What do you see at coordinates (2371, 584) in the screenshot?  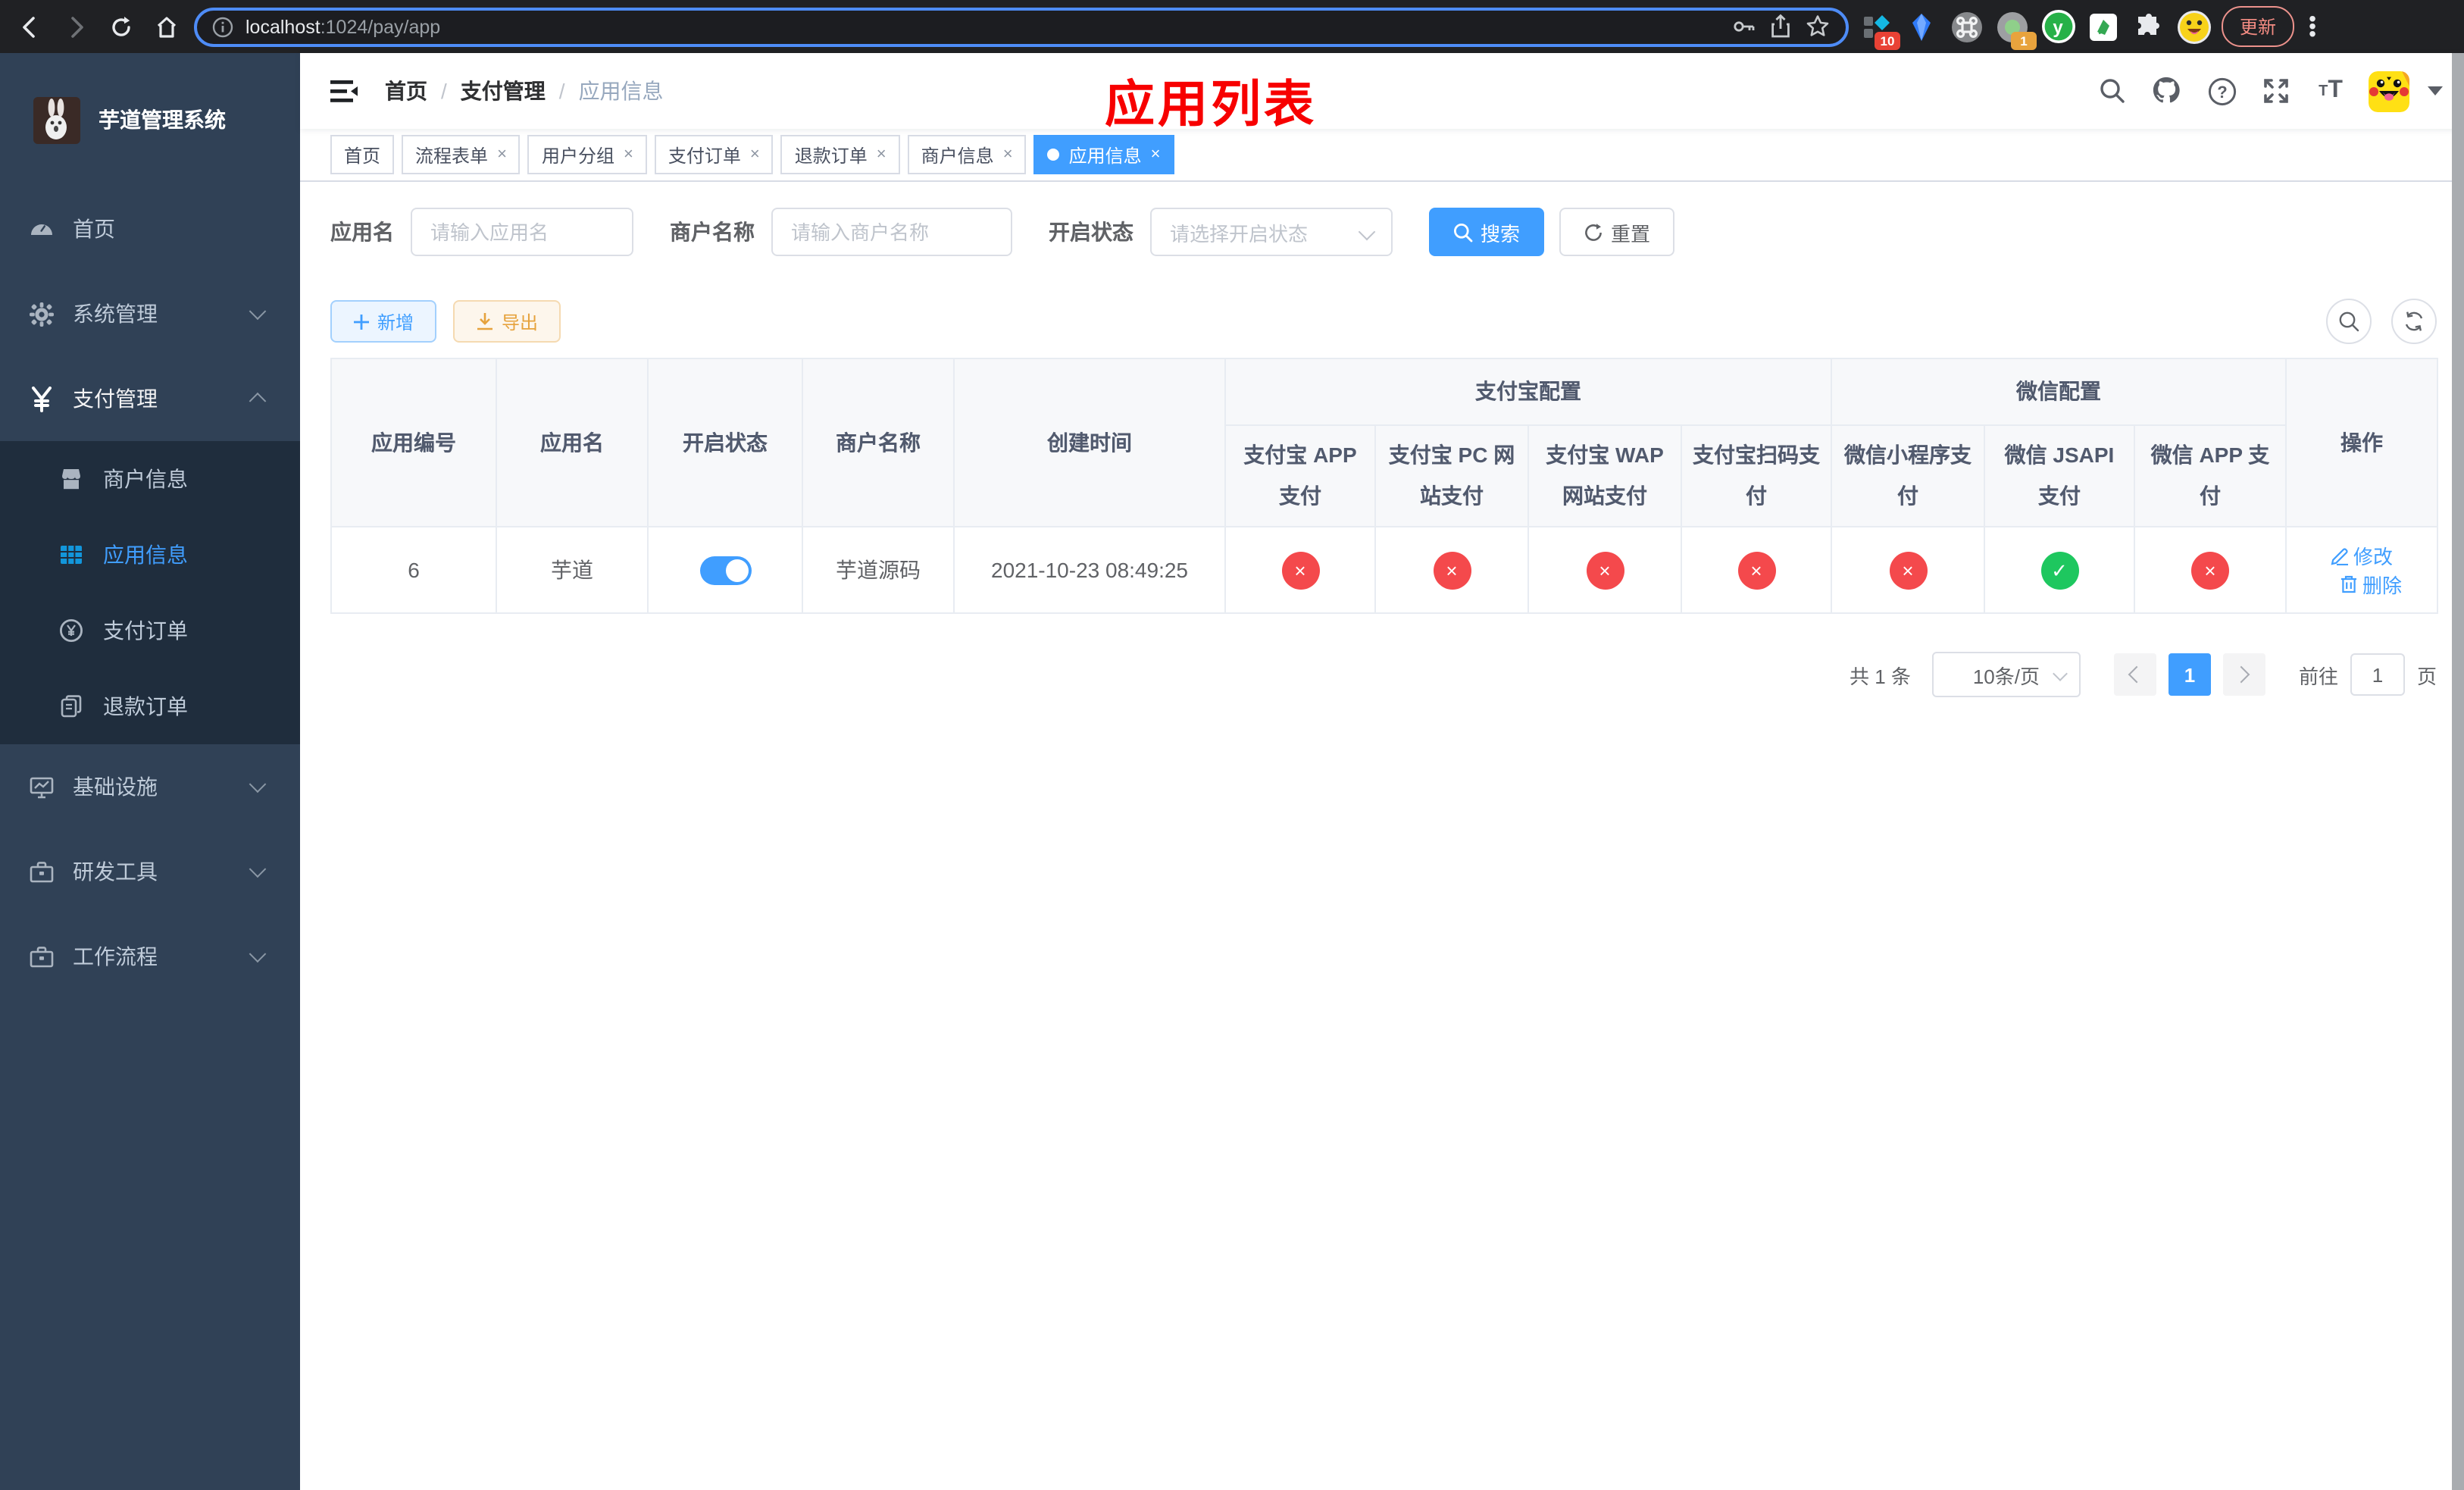 I see `delete-link: 删除` at bounding box center [2371, 584].